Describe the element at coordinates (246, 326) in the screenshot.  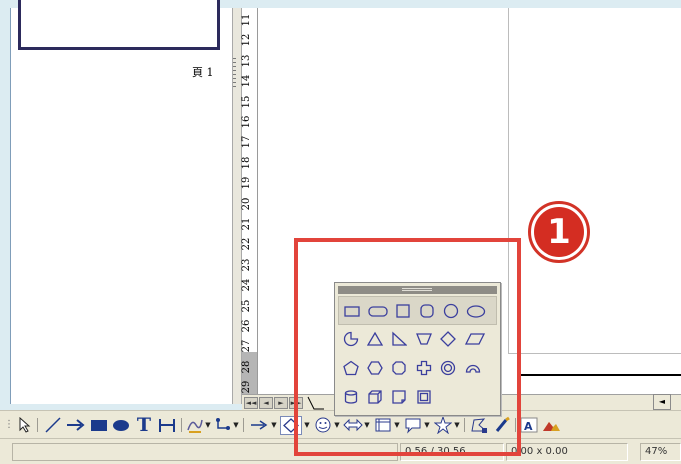
I see `ruler-number: 26` at that location.